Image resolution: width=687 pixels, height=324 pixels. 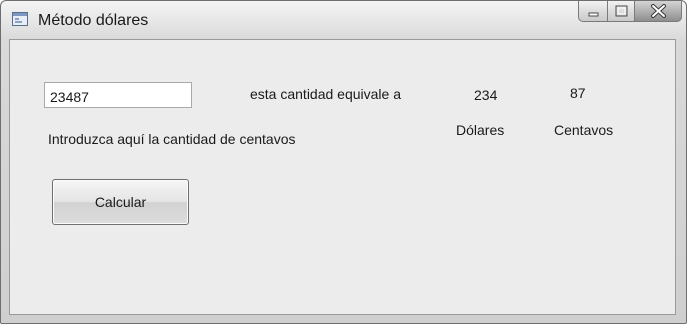 What do you see at coordinates (343, 21) in the screenshot?
I see `title-bar: Método dólares` at bounding box center [343, 21].